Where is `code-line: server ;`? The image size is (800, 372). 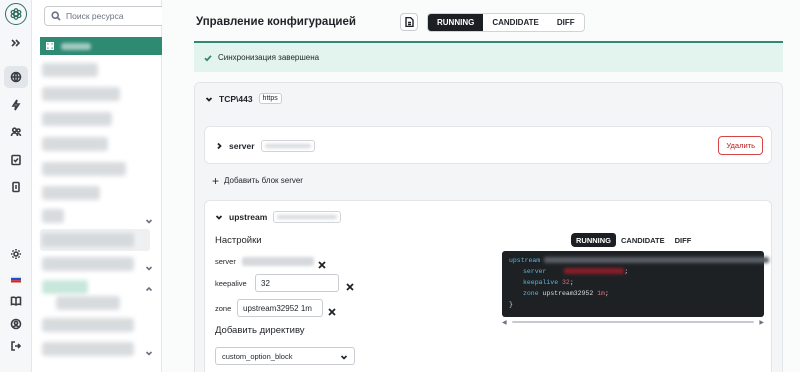 code-line: server ; is located at coordinates (633, 273).